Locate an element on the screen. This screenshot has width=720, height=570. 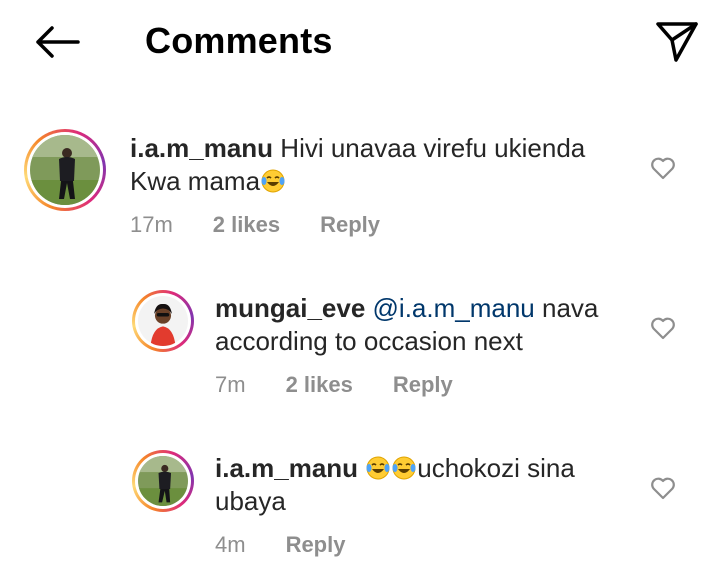
comment-body-line2: Kwa mama is located at coordinates (195, 181).